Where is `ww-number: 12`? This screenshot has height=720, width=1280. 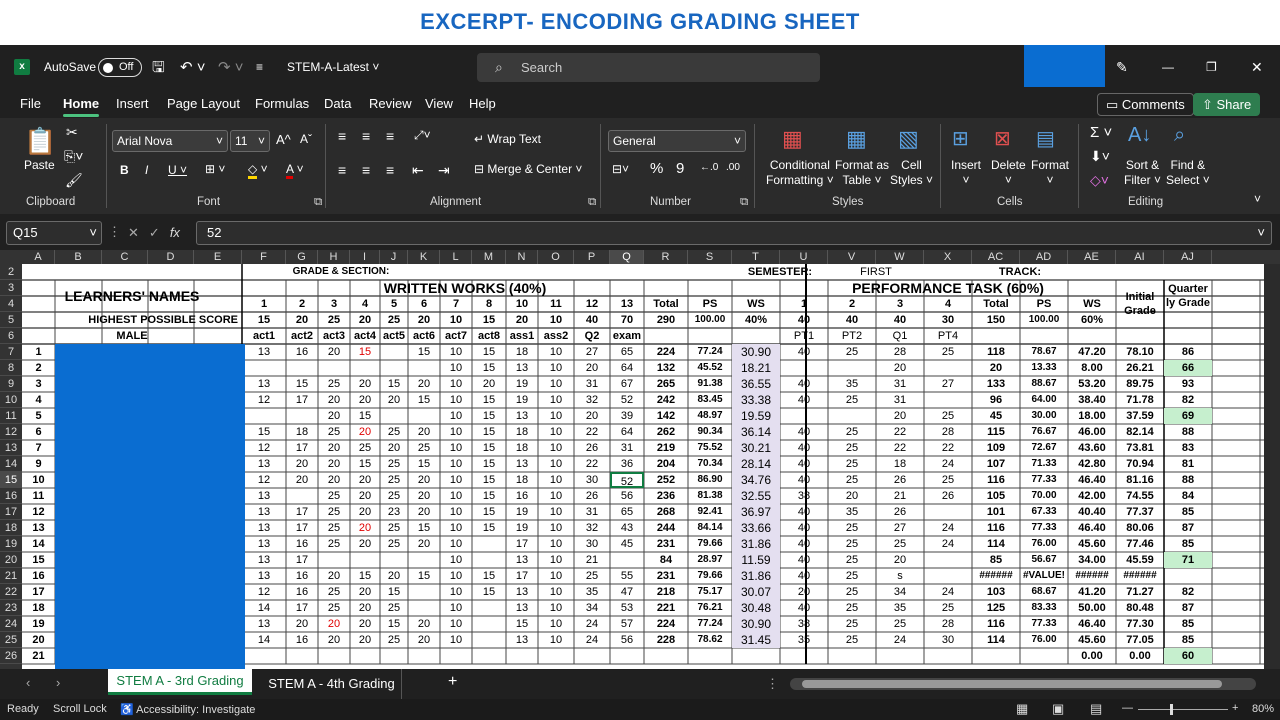
ww-number: 12 is located at coordinates (592, 304).